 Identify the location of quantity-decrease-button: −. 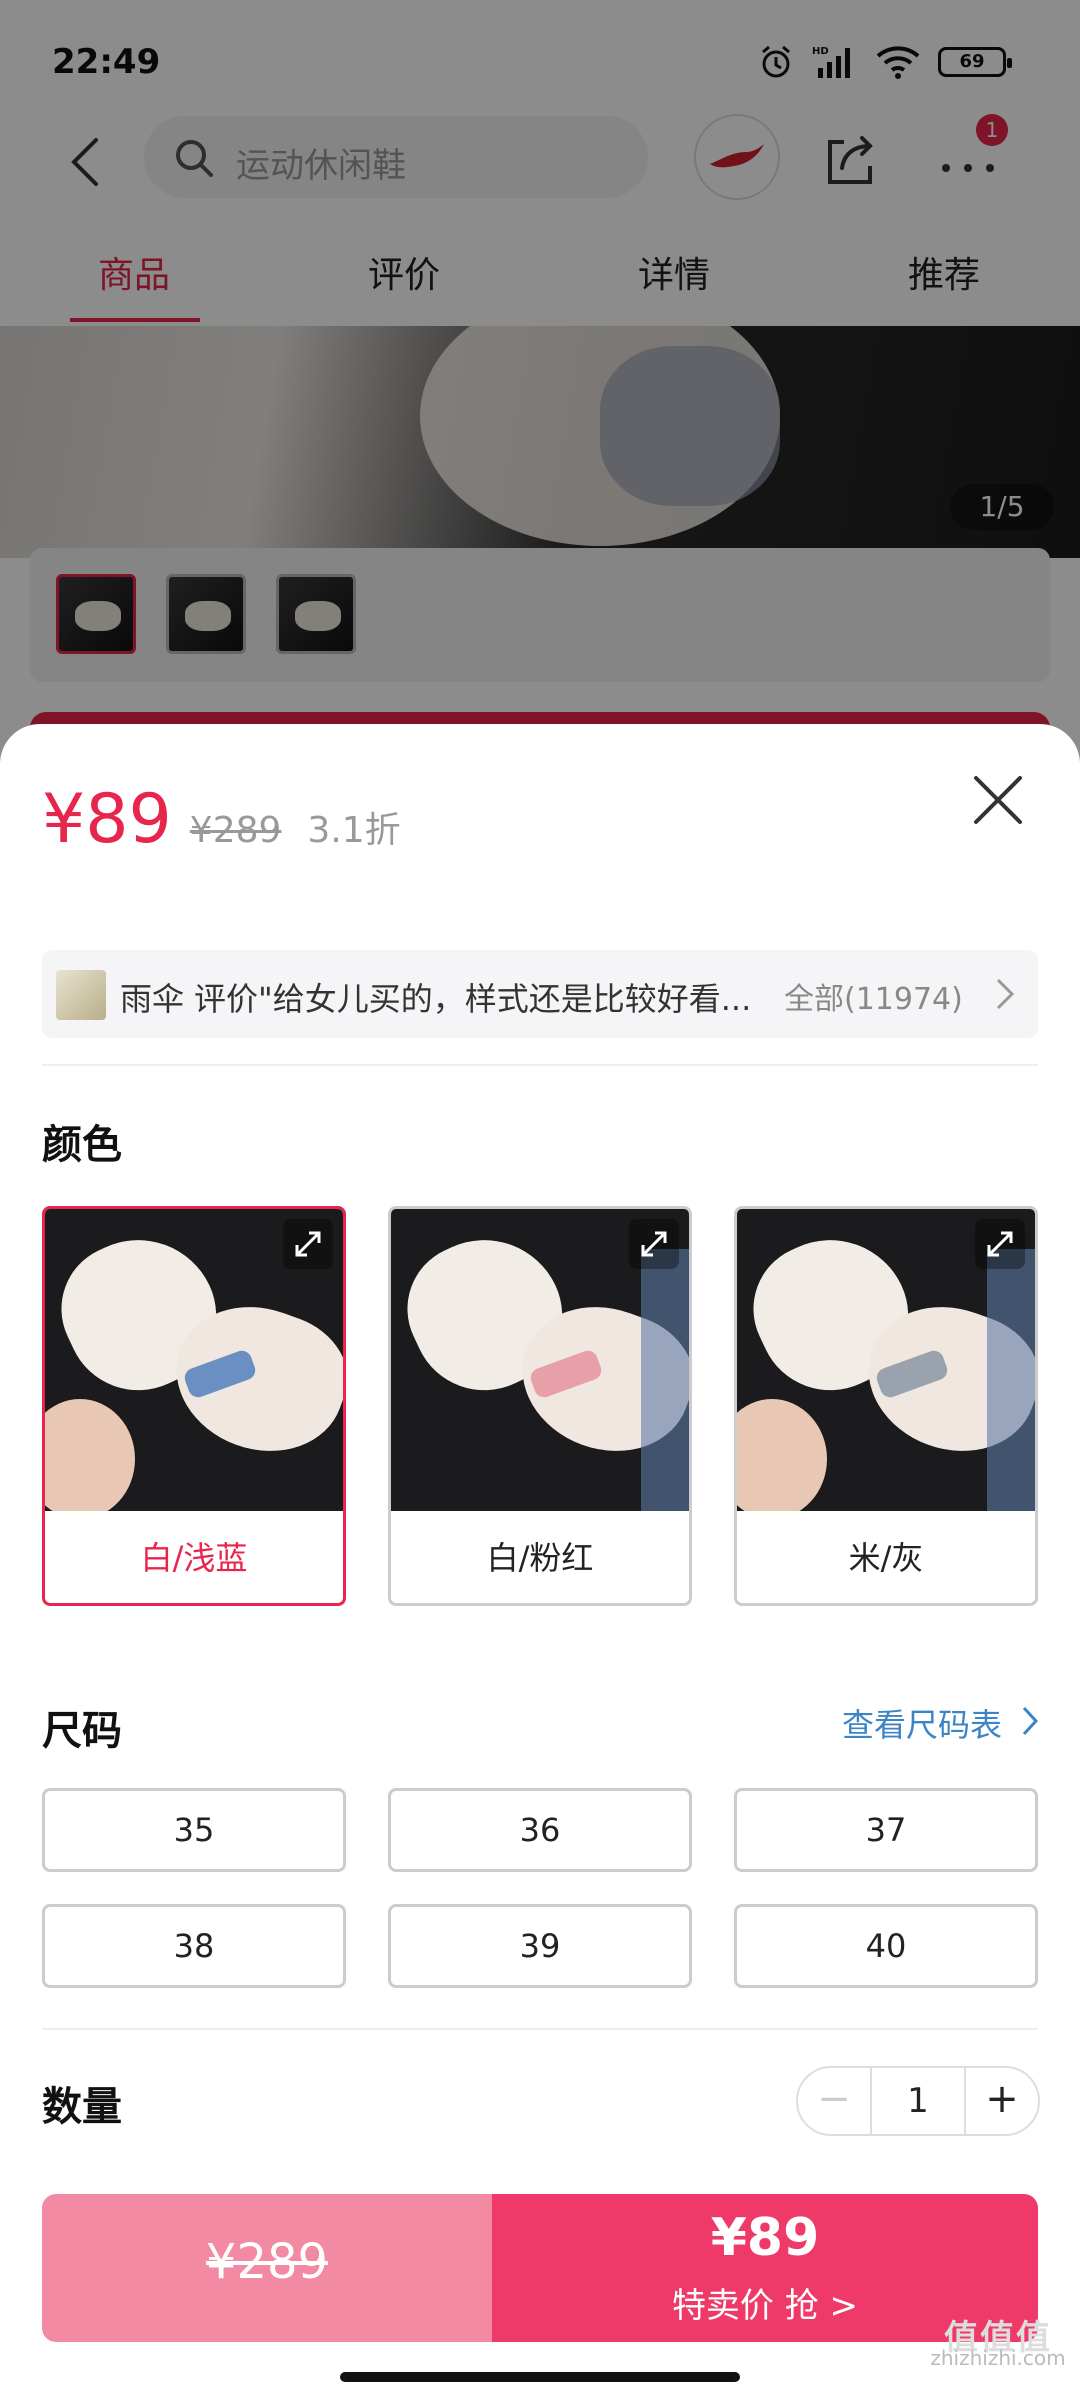
(834, 2101).